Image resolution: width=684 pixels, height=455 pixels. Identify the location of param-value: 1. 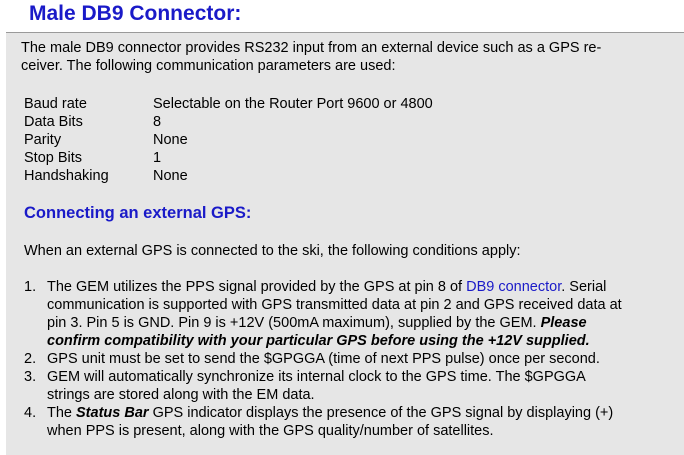
(157, 158).